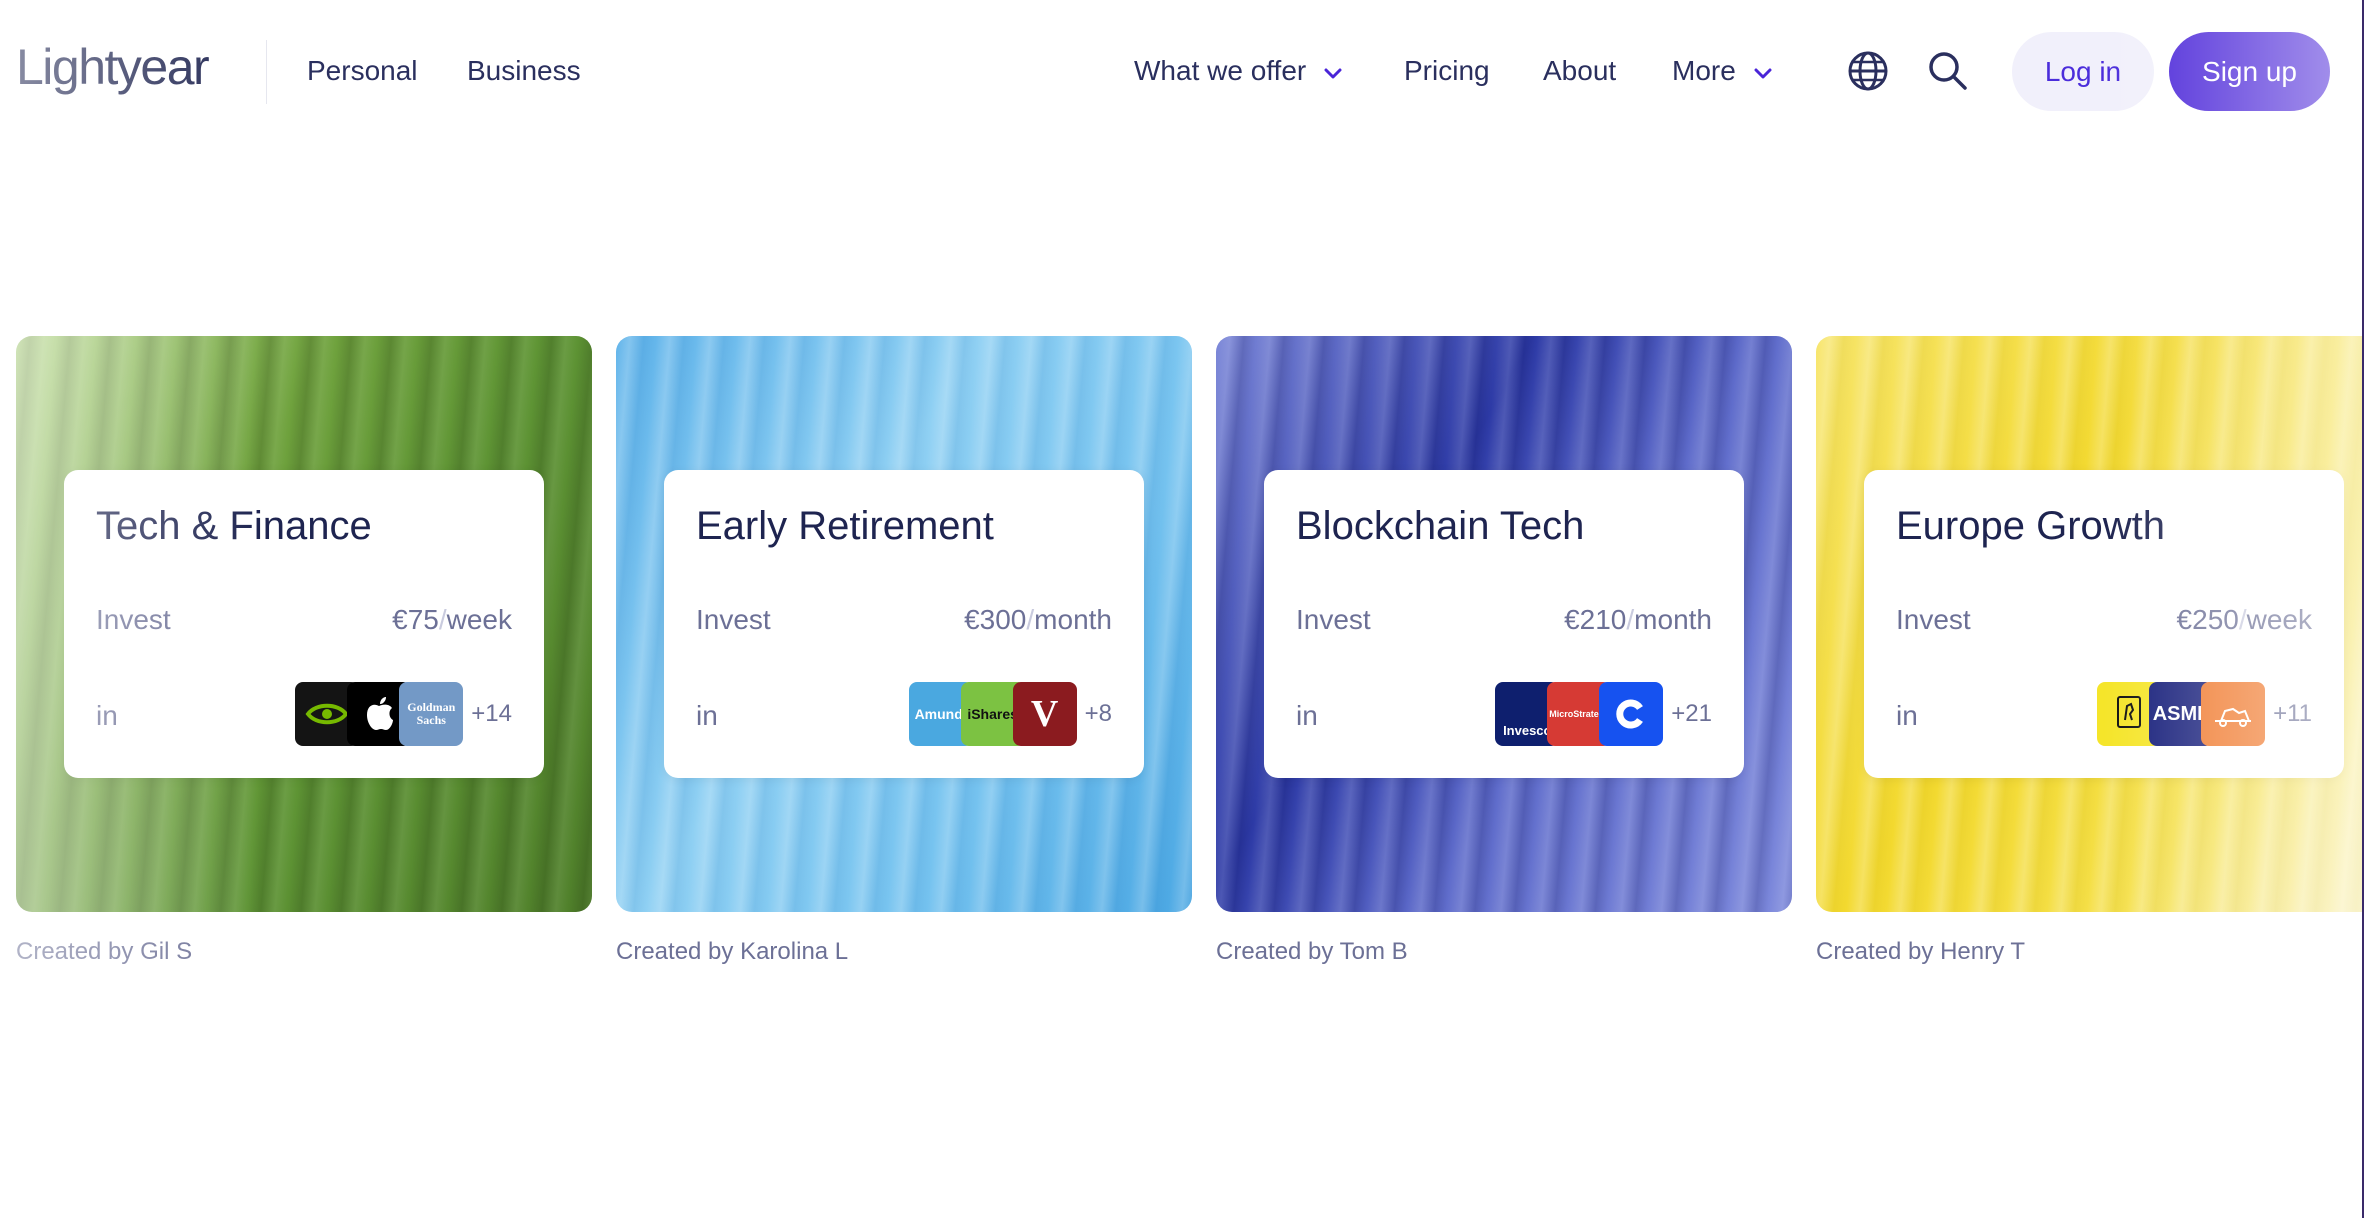 The image size is (2364, 1218). Describe the element at coordinates (1948, 71) in the screenshot. I see `search-icon` at that location.